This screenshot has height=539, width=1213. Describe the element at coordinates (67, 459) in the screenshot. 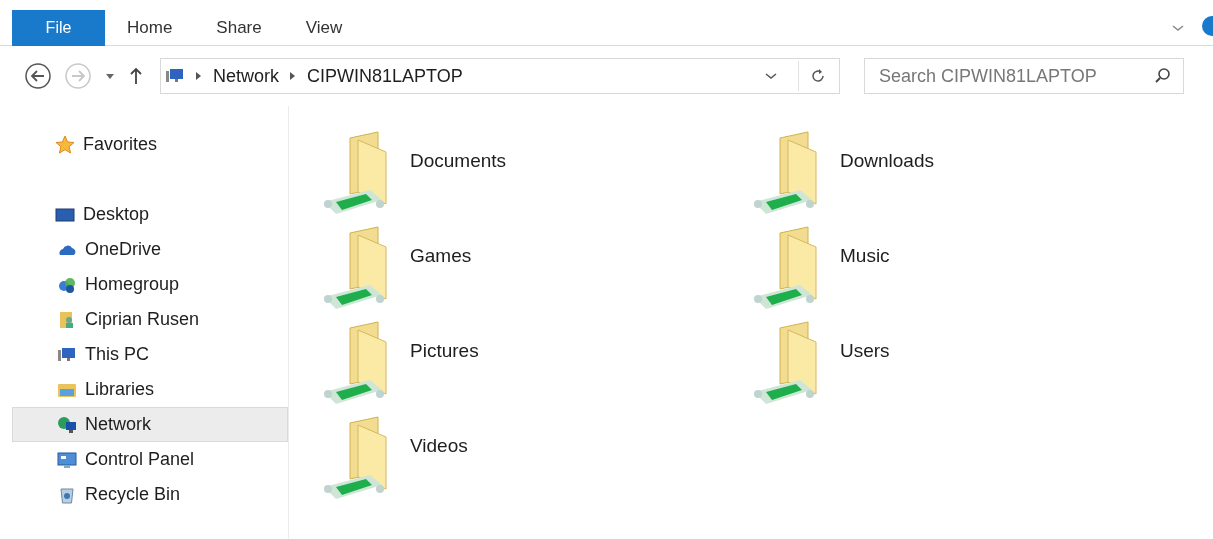

I see `control-panel-icon` at that location.